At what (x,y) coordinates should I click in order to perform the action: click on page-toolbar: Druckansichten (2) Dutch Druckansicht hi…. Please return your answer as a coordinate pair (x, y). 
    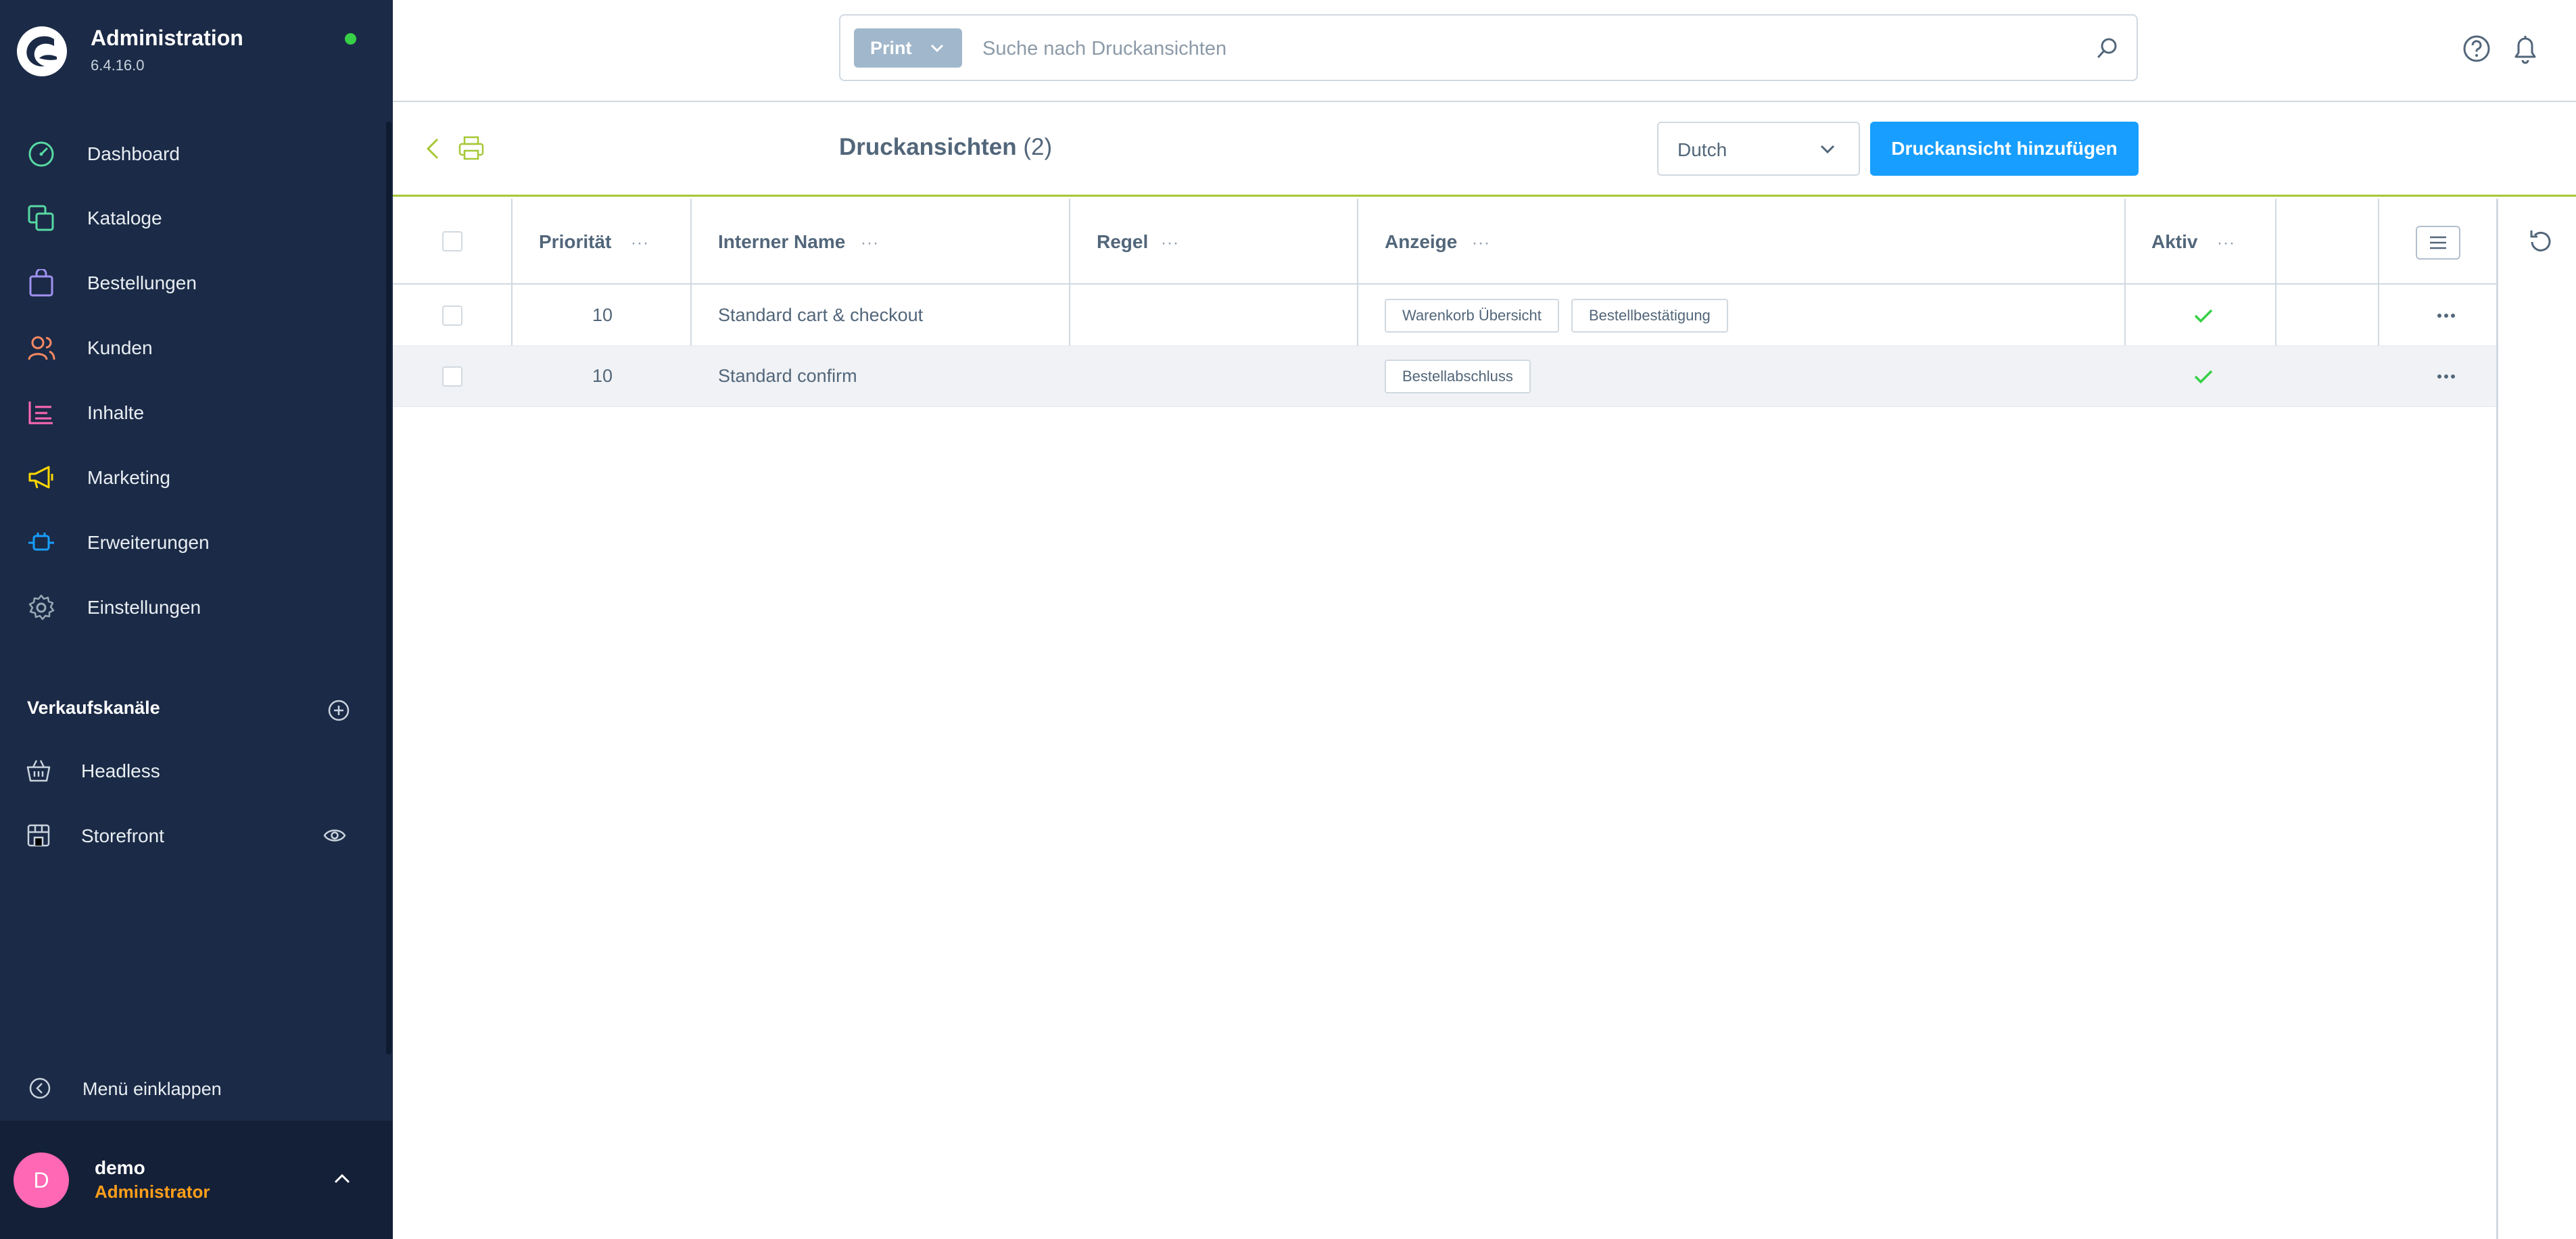
    Looking at the image, I should click on (1484, 149).